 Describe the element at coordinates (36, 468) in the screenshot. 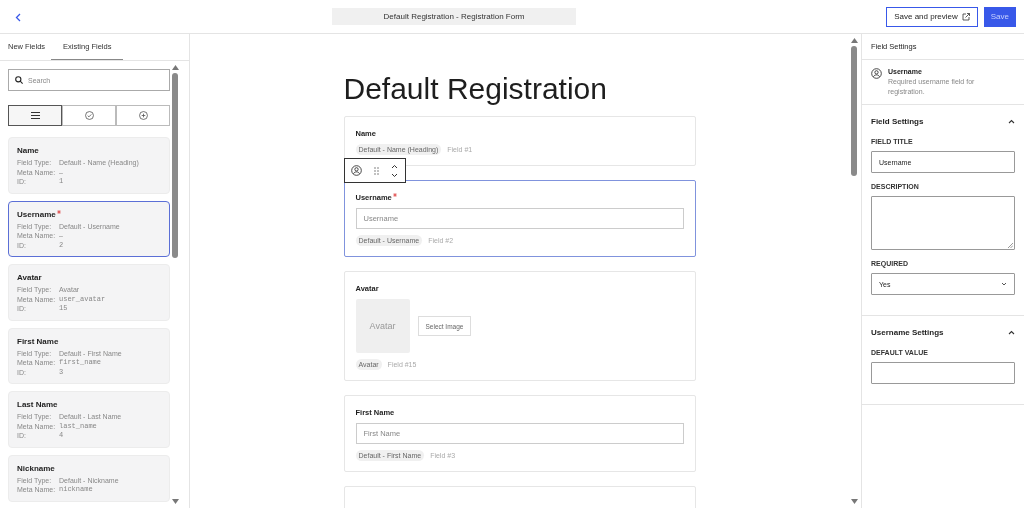

I see `field-name: Nickname` at that location.